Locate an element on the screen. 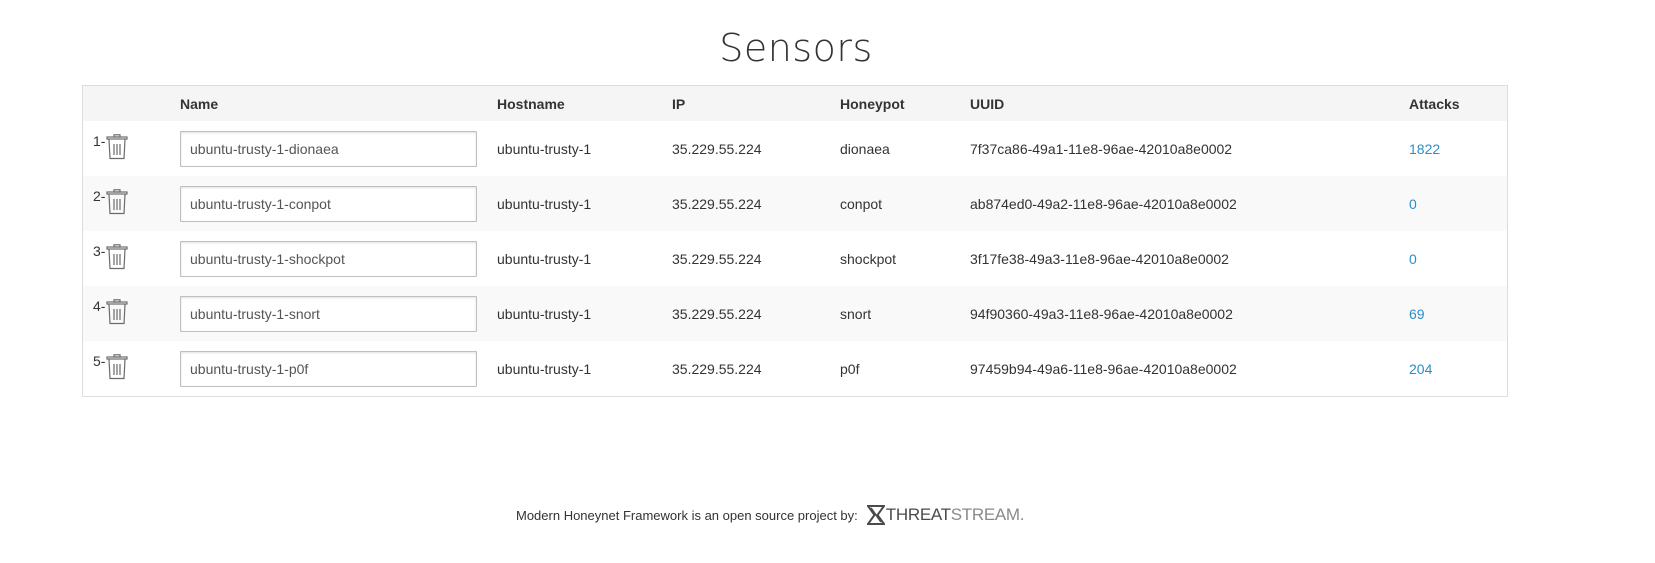 The image size is (1655, 563). row-uuid: ab874ed0-49a2-11e8-96ae-42010a8e0002 is located at coordinates (1103, 203).